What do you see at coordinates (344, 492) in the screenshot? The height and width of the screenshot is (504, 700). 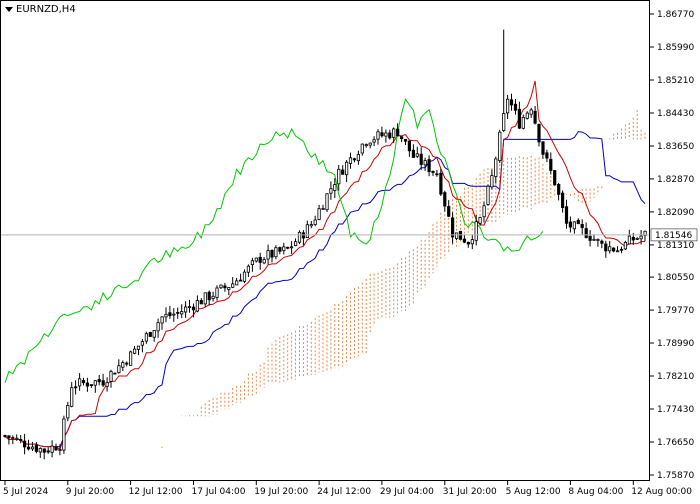 I see `x-tick-label: 24 Jul 12:00` at bounding box center [344, 492].